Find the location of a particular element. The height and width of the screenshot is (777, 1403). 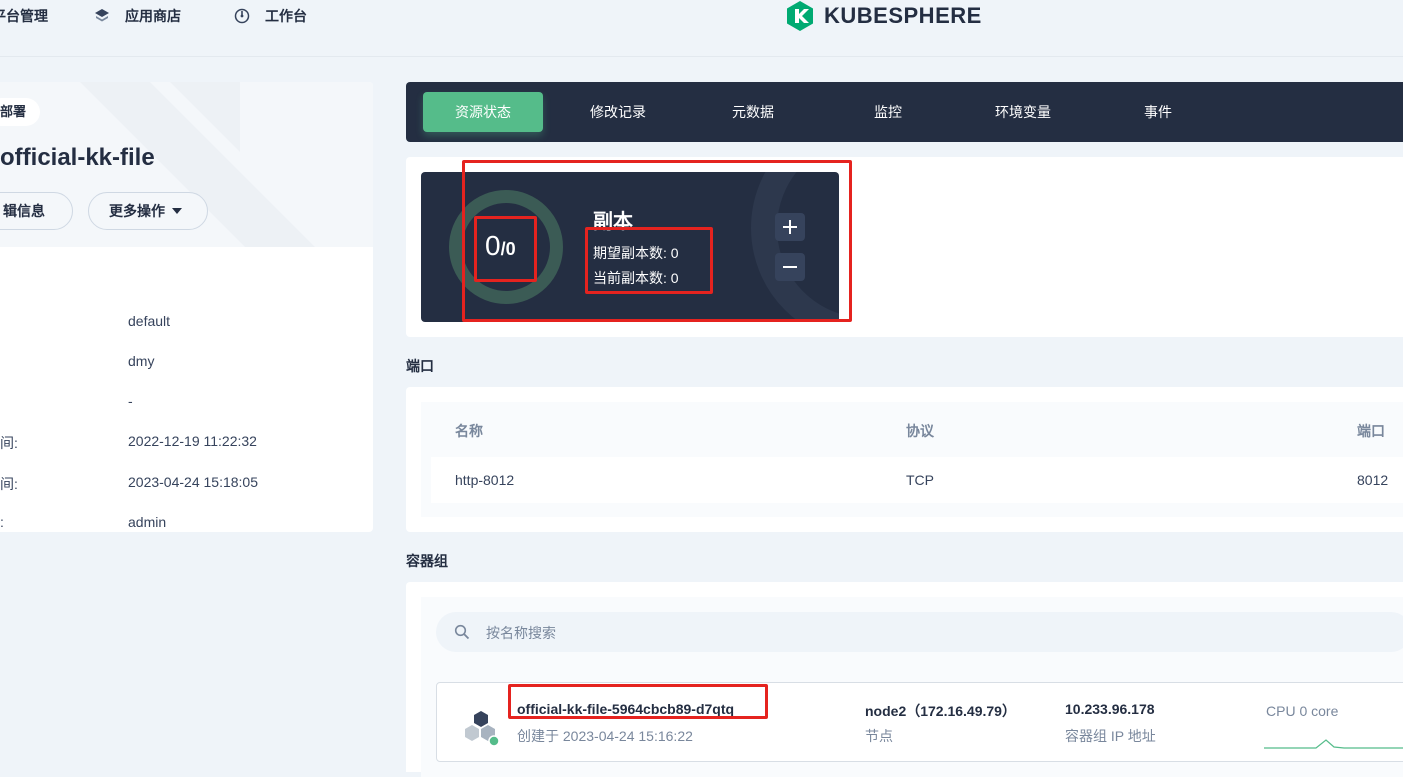

replica-card: 0/0 副本 期望副本数: 0 当前副本数: 0 is located at coordinates (630, 247).